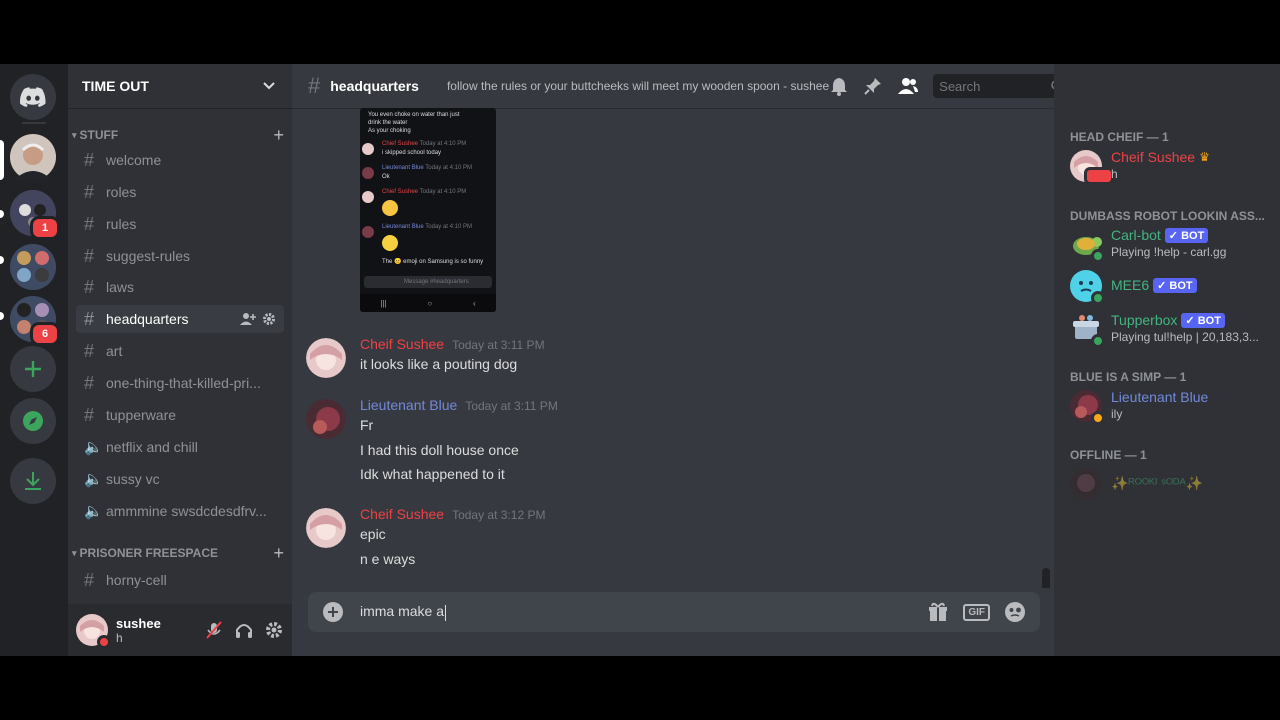 The height and width of the screenshot is (720, 1280). Describe the element at coordinates (2, 214) in the screenshot. I see `unread-indicator` at that location.